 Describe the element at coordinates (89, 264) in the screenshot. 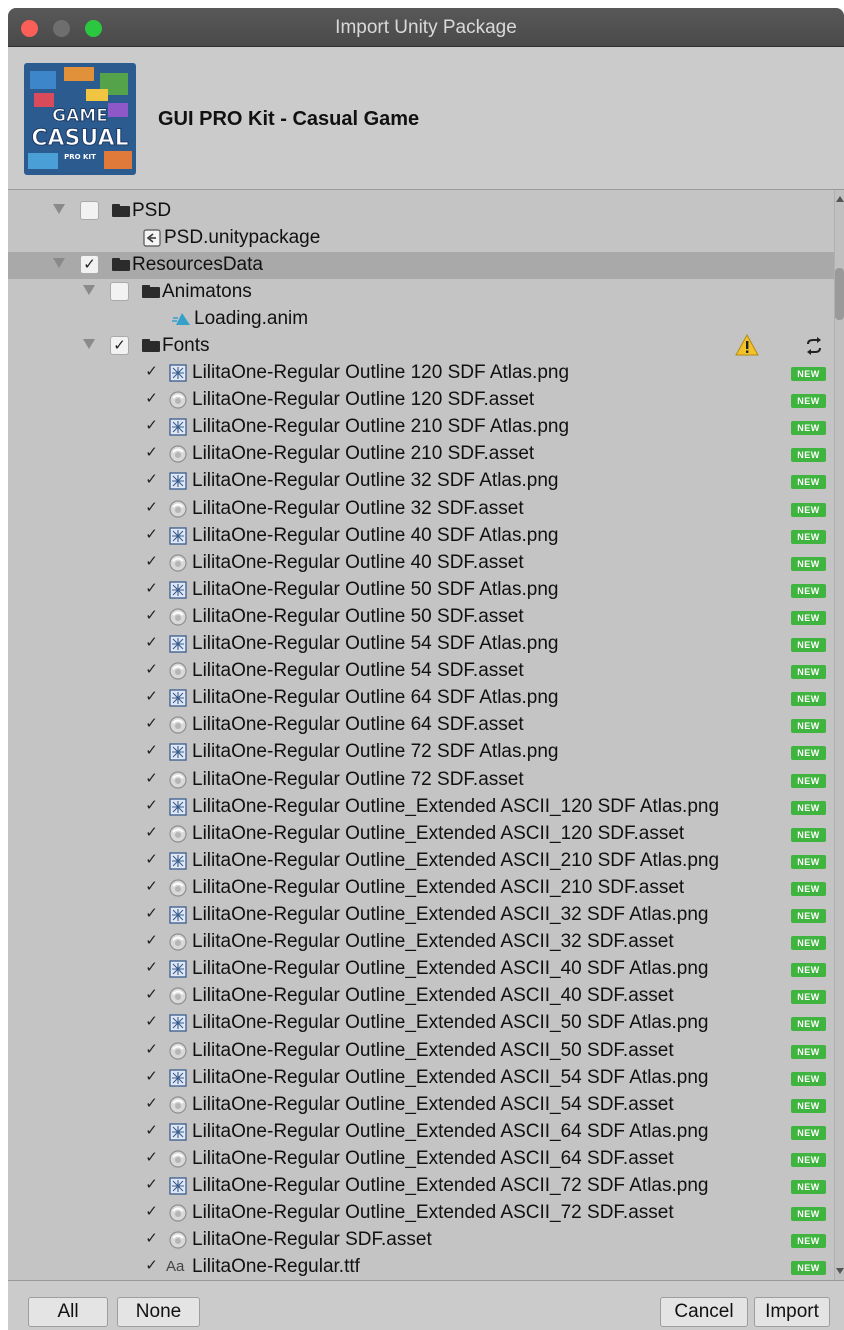

I see `resourcesdata-checkbox: ✓` at that location.